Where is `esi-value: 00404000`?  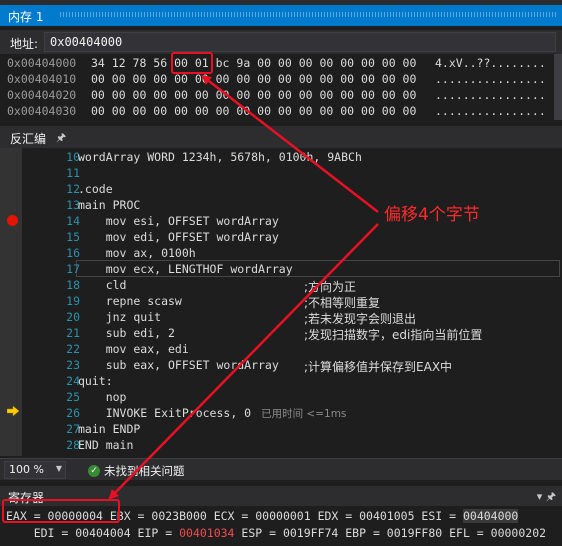
esi-value: 00404000 is located at coordinates (490, 516).